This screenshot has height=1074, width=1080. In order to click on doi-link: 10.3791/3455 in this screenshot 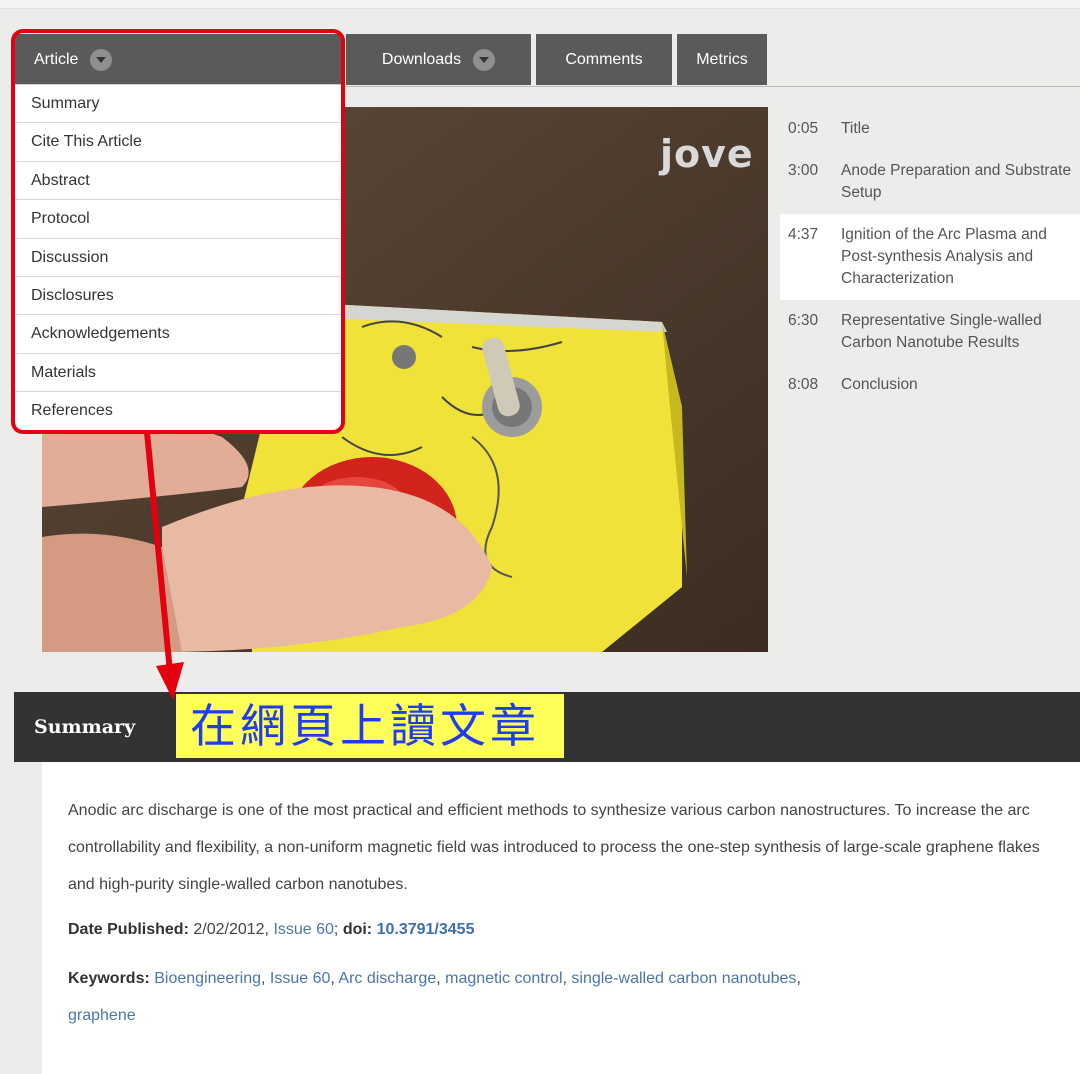, I will do `click(426, 929)`.